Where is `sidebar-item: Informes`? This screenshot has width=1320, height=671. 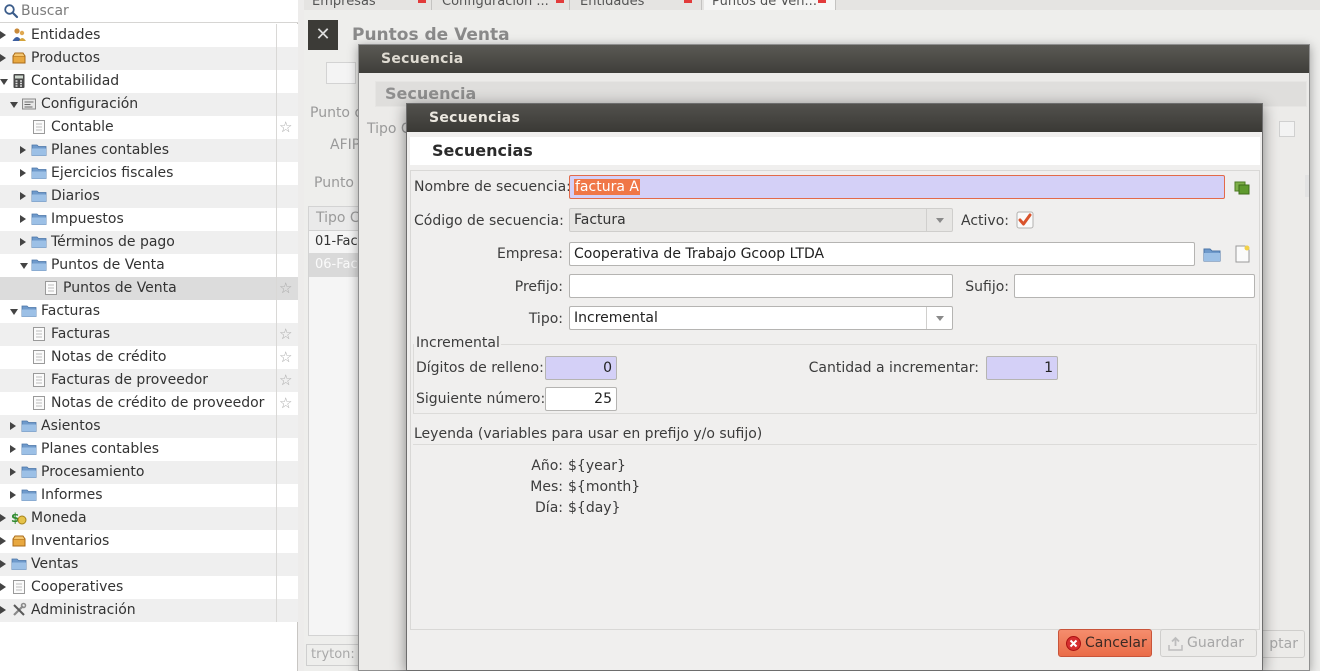 sidebar-item: Informes is located at coordinates (149, 495).